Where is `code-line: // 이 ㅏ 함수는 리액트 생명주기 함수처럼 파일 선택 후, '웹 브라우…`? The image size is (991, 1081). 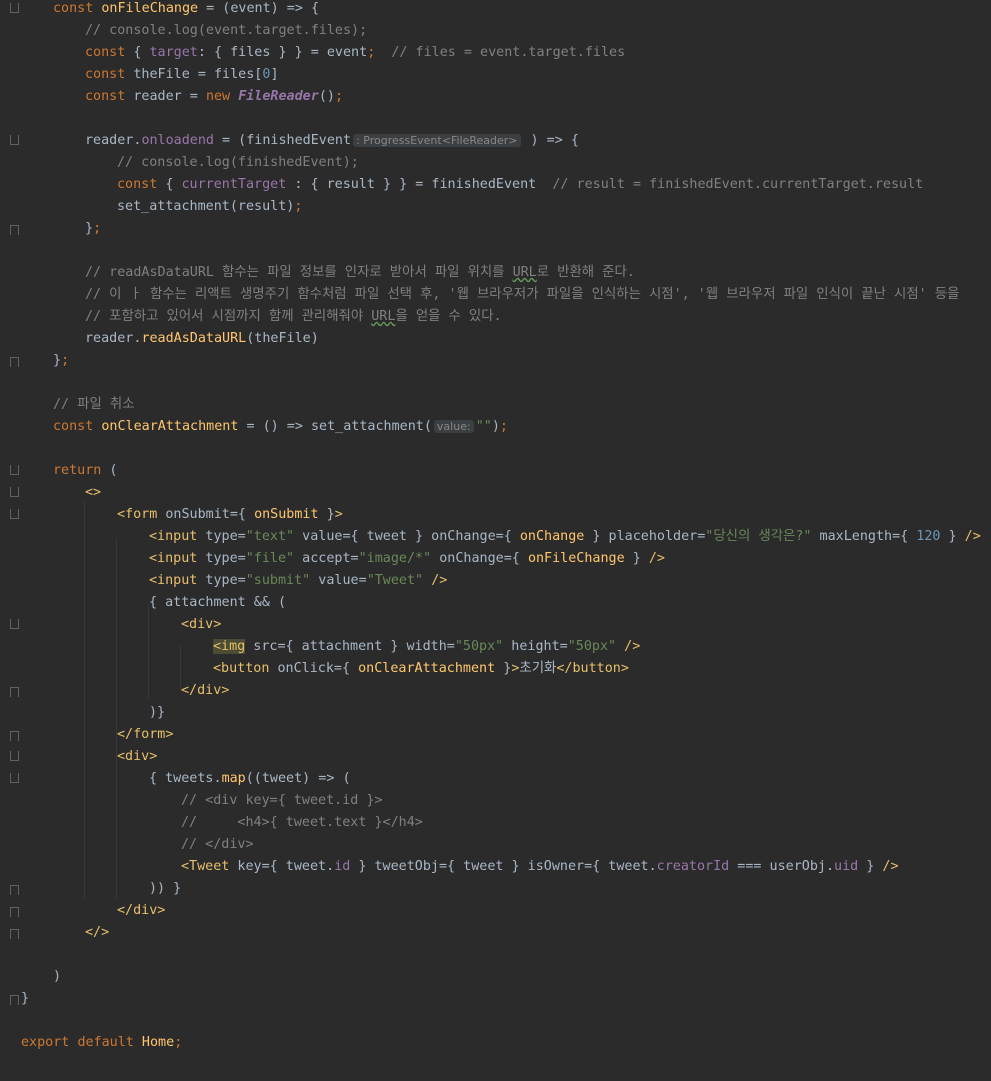 code-line: // 이 ㅏ 함수는 리액트 생명주기 함수처럼 파일 선택 후, '웹 브라우… is located at coordinates (522, 295).